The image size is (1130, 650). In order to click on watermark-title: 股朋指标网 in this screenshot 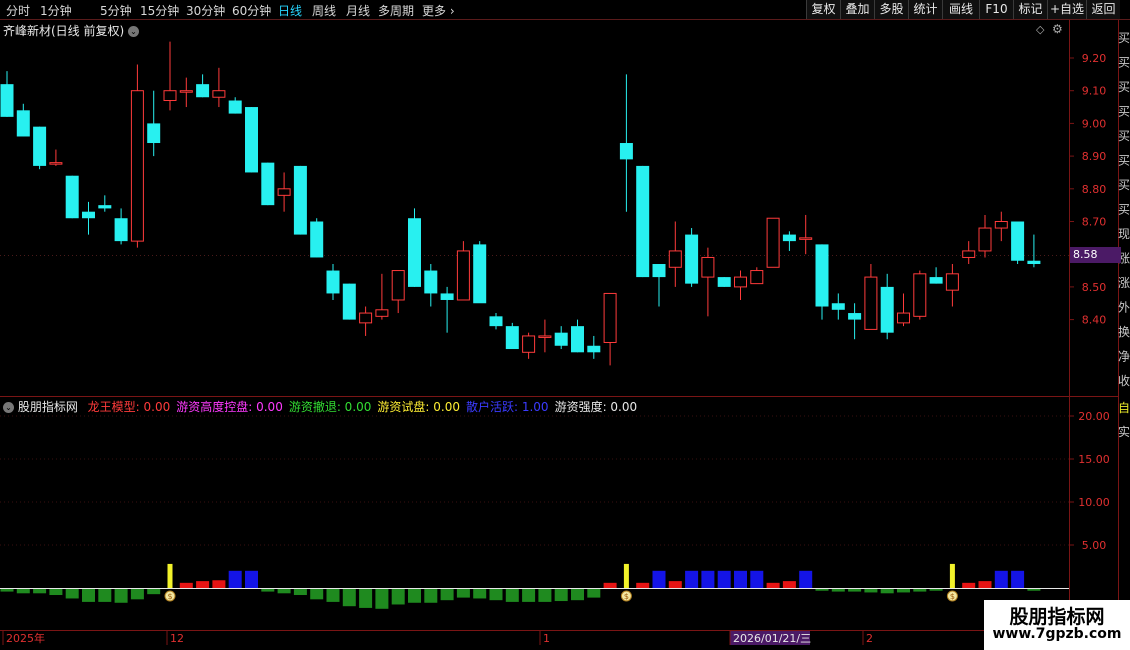, I will do `click(1057, 617)`.